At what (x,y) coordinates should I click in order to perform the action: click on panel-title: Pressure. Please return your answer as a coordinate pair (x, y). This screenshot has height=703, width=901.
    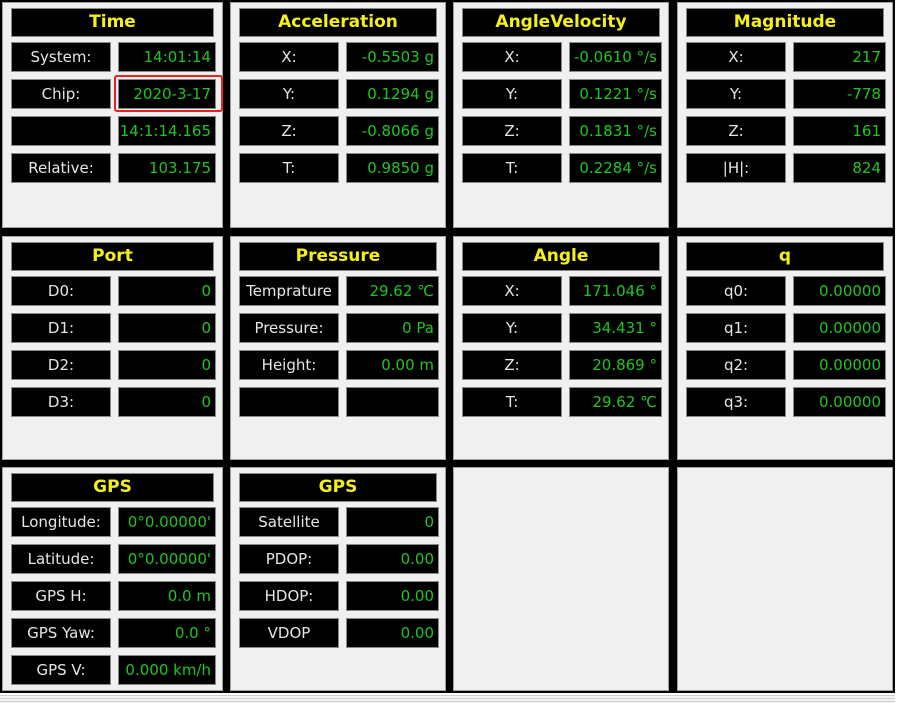
    Looking at the image, I should click on (338, 256).